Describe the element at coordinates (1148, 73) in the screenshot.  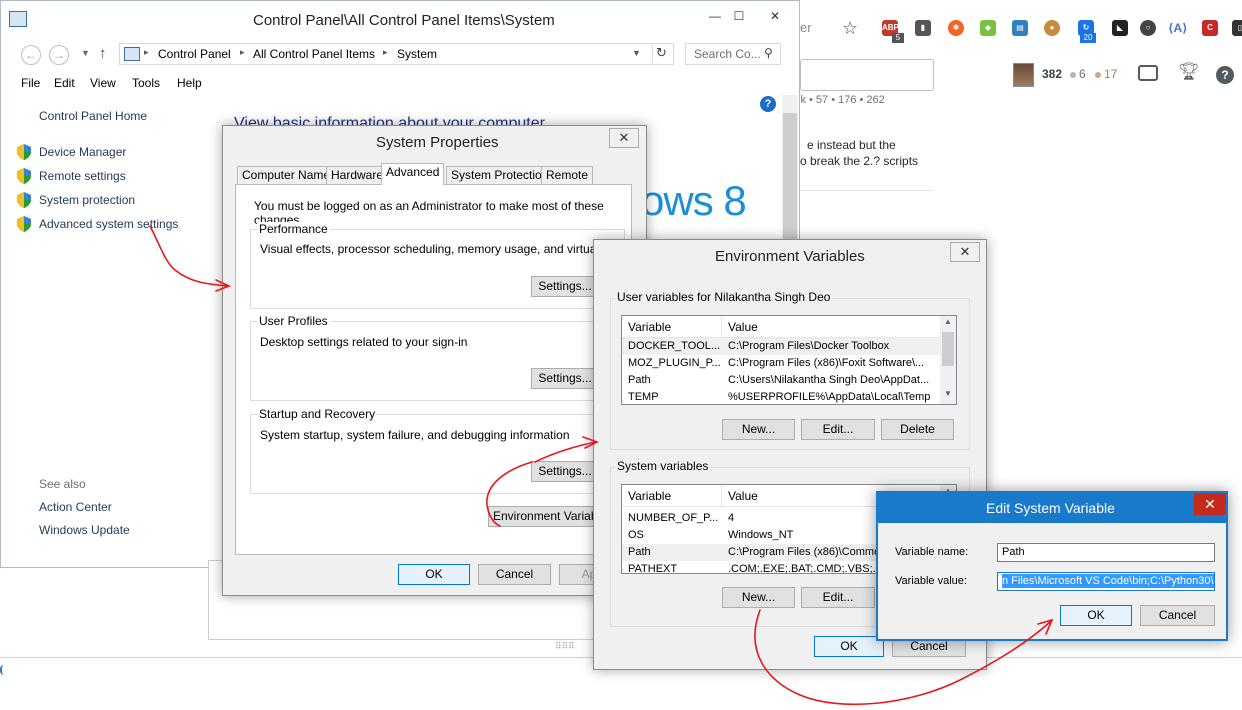
I see `inbox-icon` at that location.